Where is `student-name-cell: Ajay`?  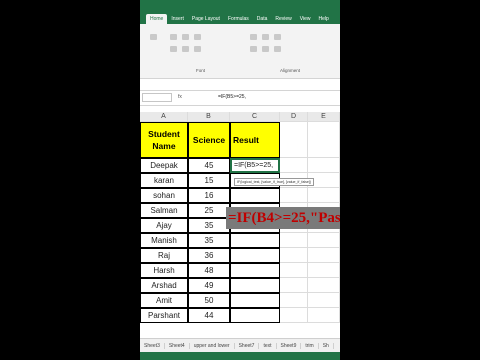
student-name-cell: Ajay is located at coordinates (164, 225).